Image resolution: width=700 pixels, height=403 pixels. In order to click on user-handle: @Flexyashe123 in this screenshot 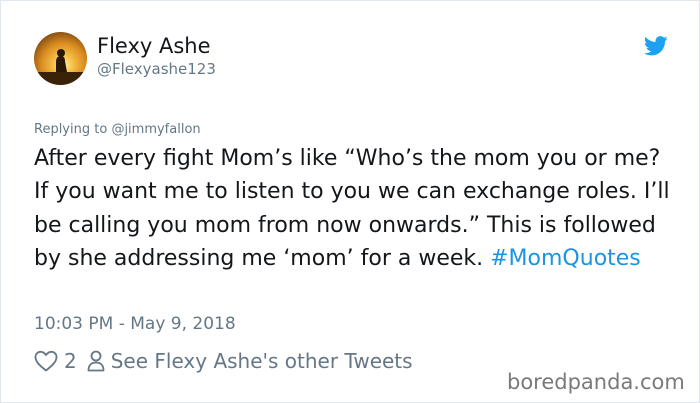, I will do `click(156, 69)`.